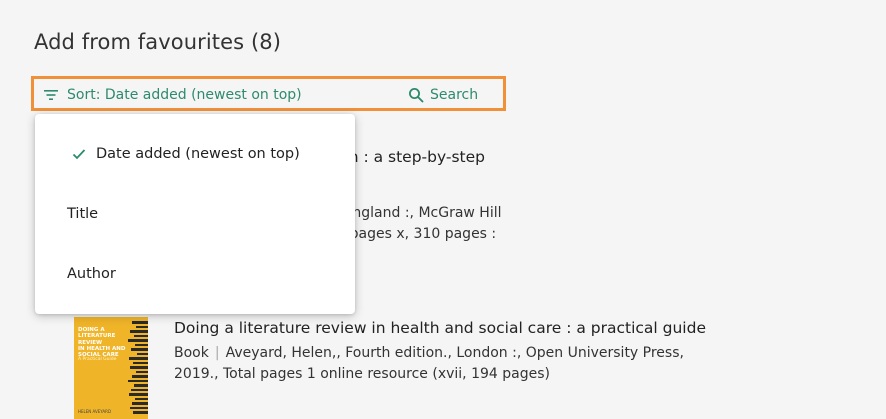  I want to click on sort-option-label: Author, so click(91, 274).